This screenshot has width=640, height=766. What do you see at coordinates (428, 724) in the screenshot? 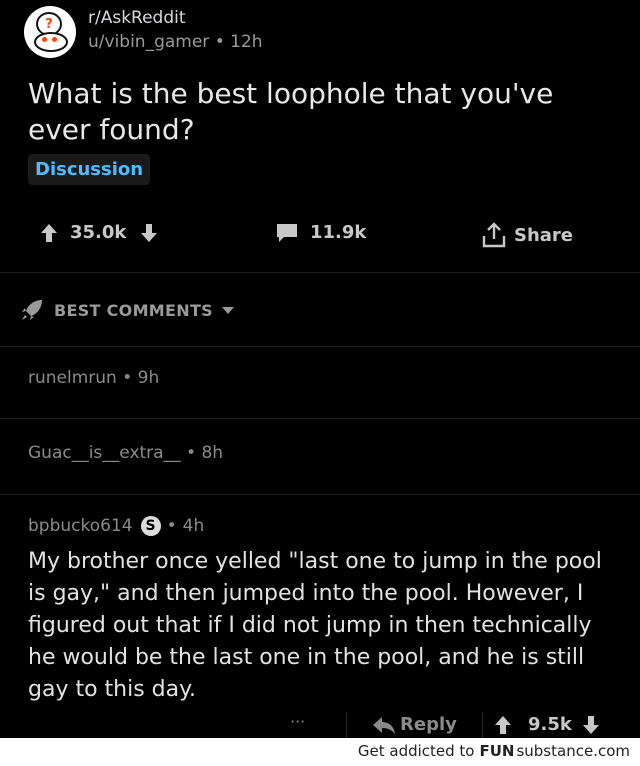
I see `reply-label: Reply` at bounding box center [428, 724].